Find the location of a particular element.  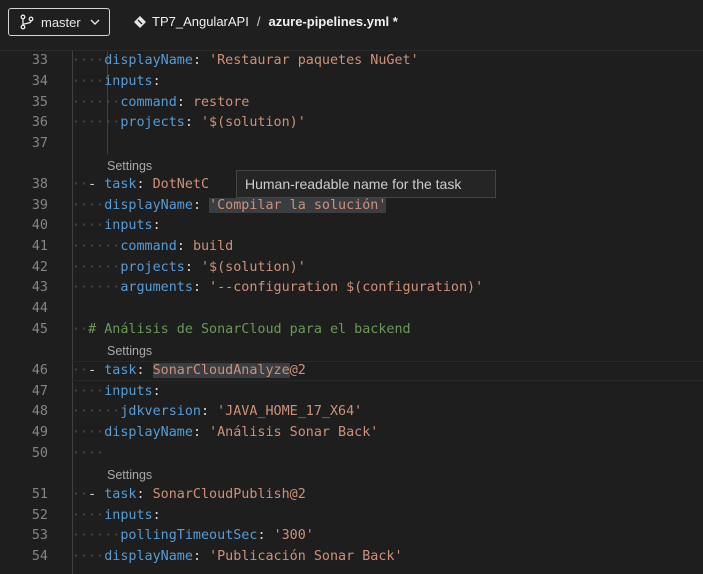

code-line: 52 ····inputs: is located at coordinates (351, 516).